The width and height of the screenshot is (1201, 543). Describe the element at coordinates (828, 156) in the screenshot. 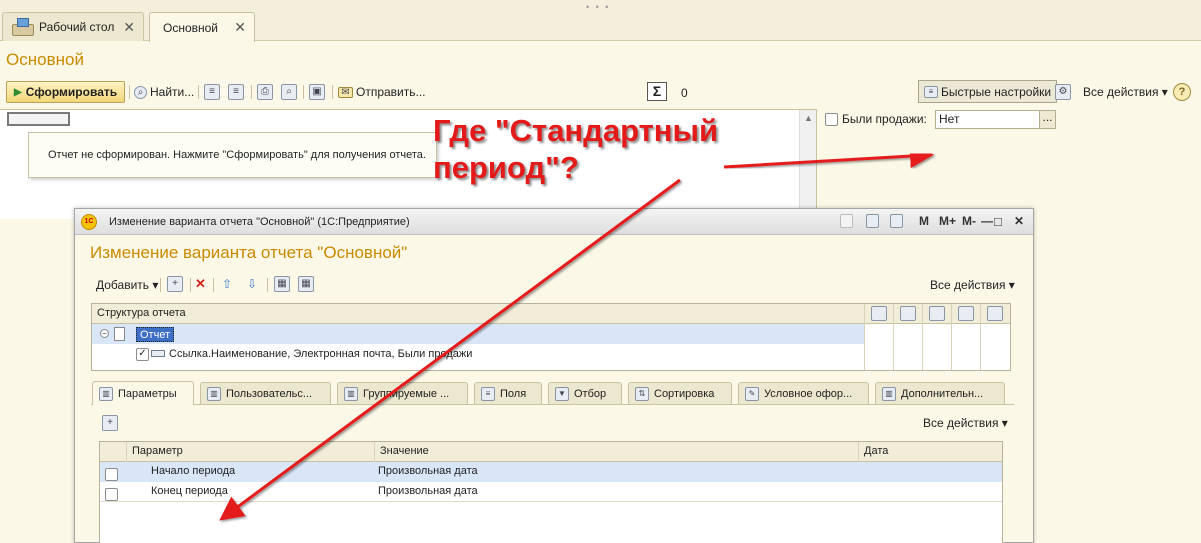

I see `arrow-to-filter` at that location.